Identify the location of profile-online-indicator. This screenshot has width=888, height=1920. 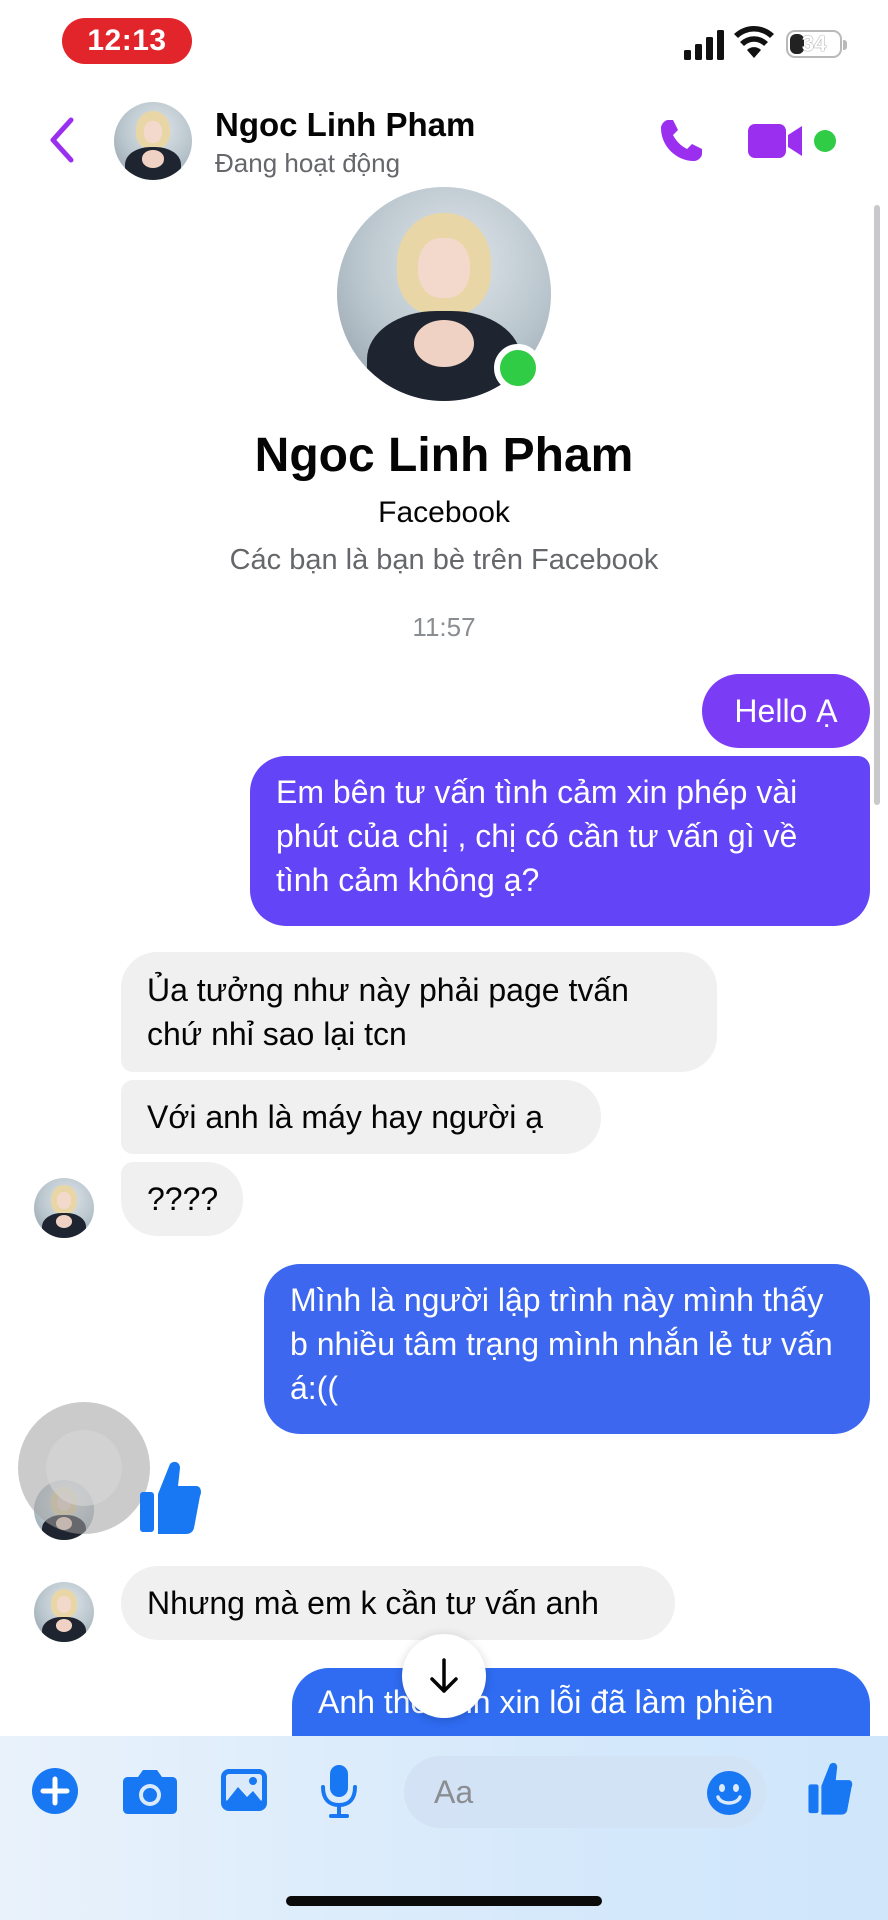
(518, 368).